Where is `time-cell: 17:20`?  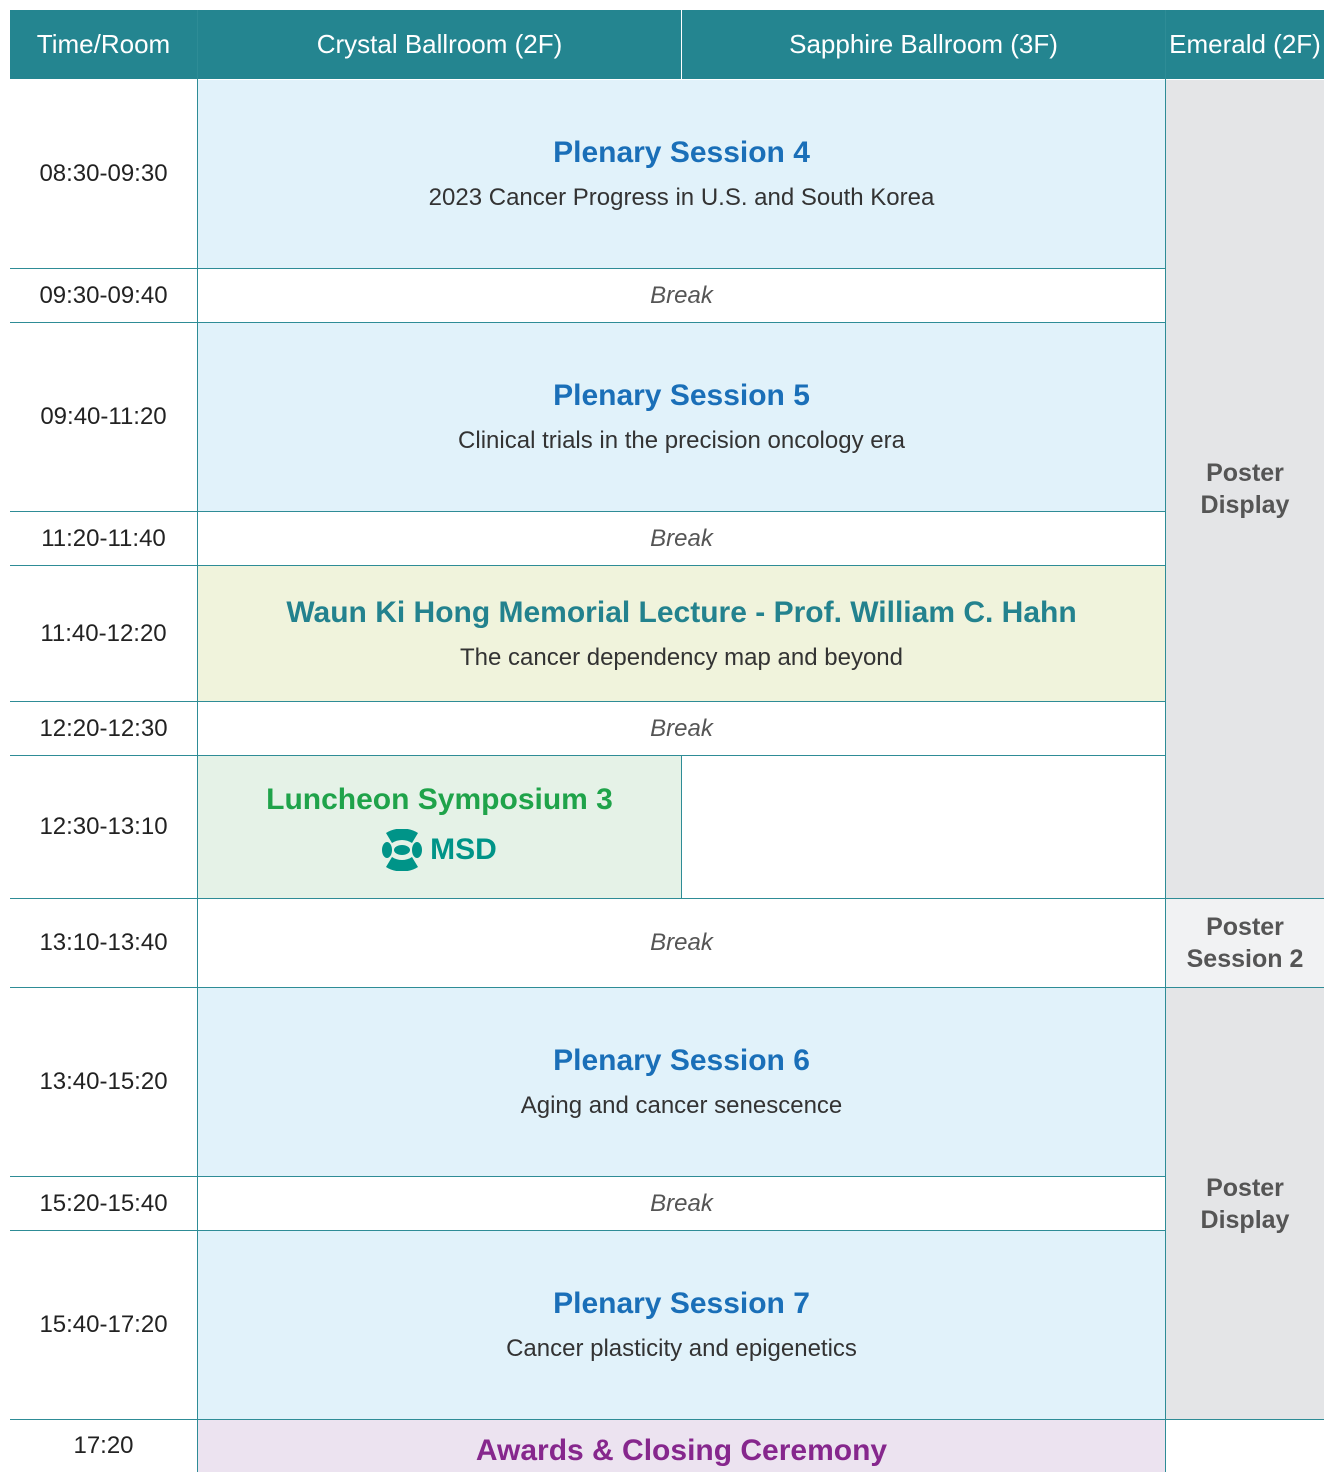
time-cell: 17:20 is located at coordinates (103, 1446).